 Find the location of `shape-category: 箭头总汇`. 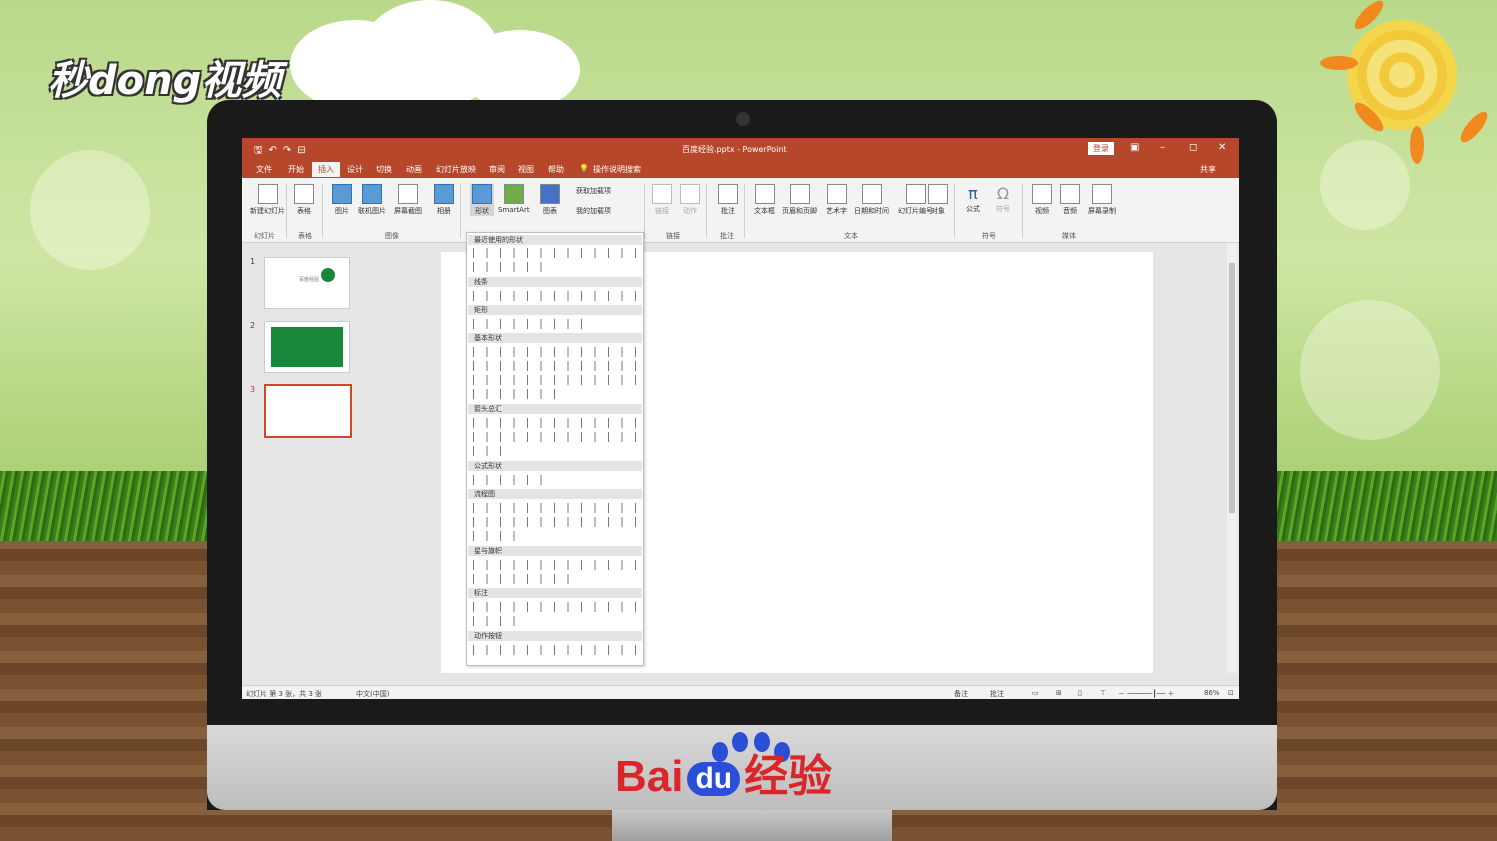

shape-category: 箭头总汇 is located at coordinates (555, 409).